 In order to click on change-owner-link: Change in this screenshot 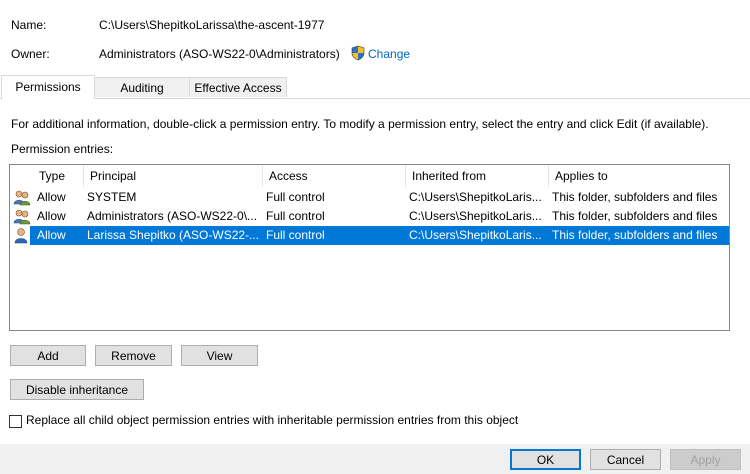, I will do `click(389, 54)`.